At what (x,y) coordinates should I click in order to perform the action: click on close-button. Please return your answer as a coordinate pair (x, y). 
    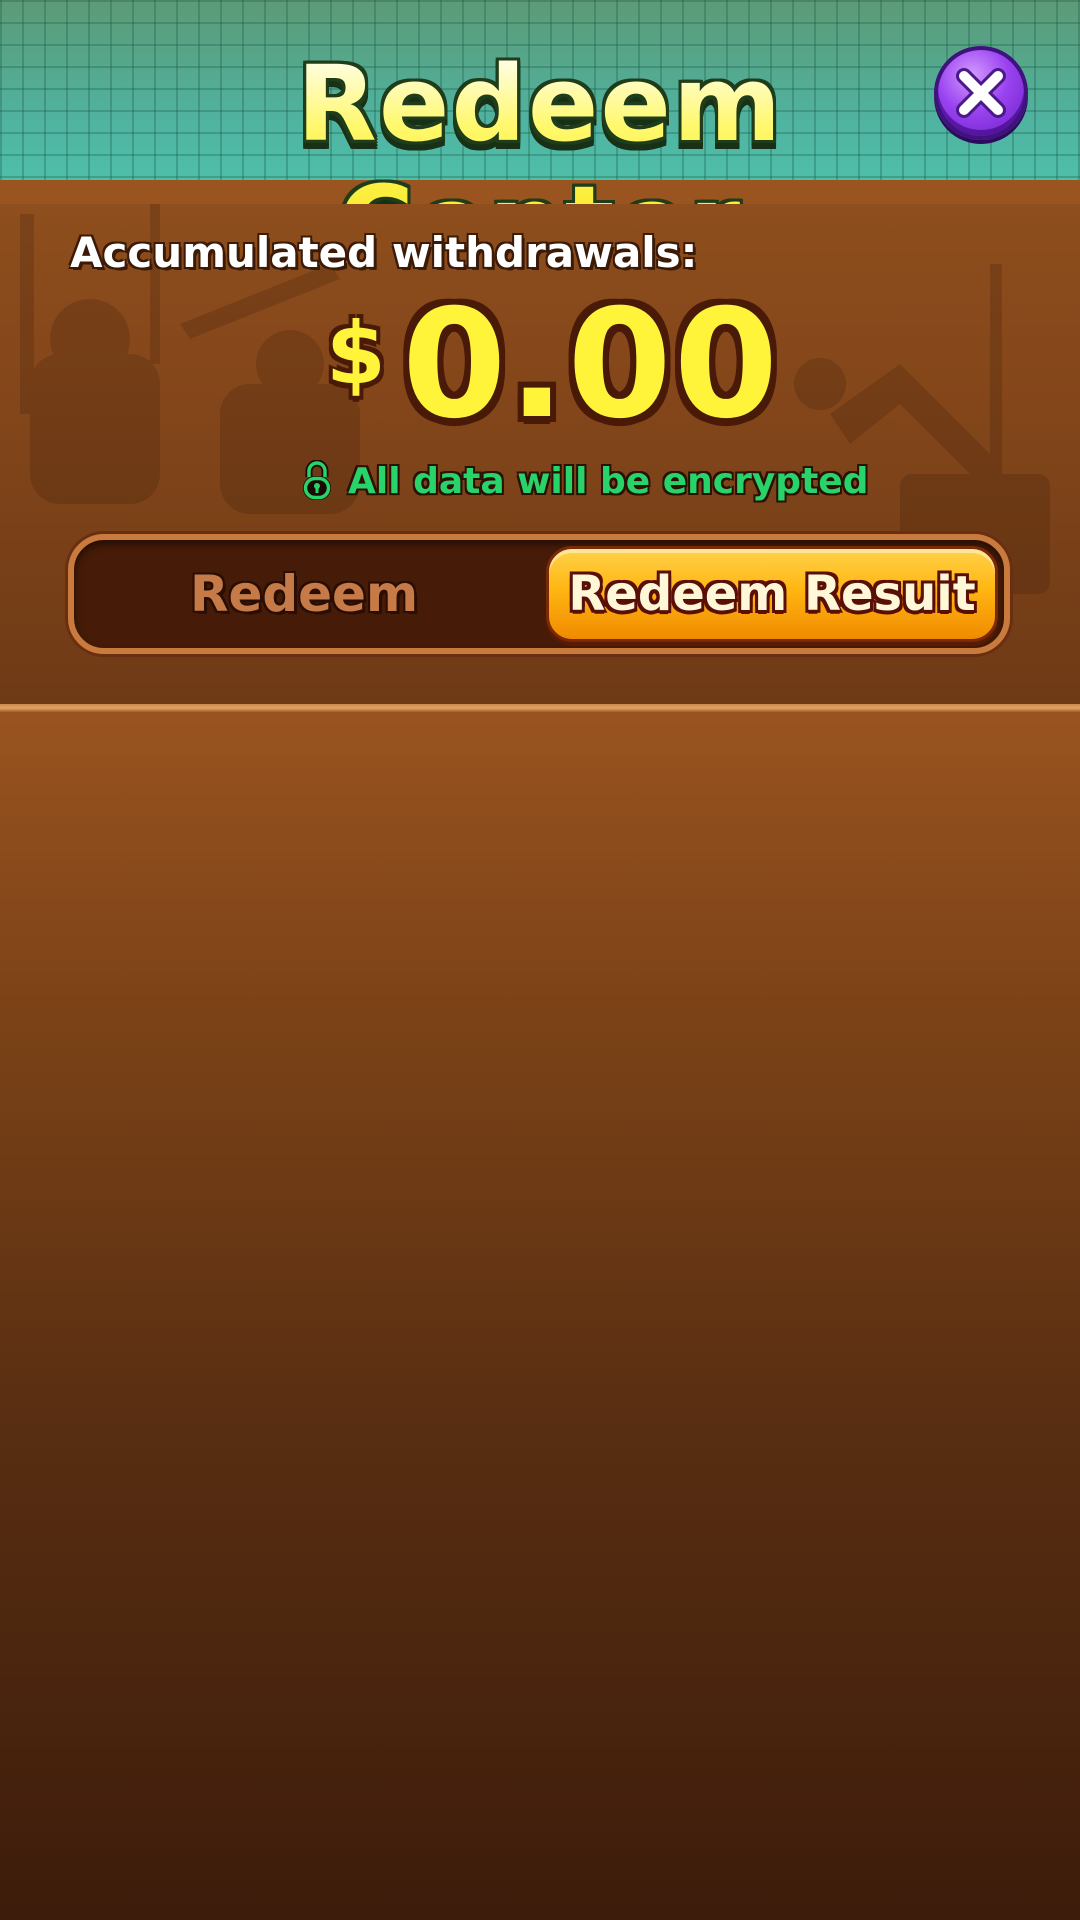
    Looking at the image, I should click on (981, 93).